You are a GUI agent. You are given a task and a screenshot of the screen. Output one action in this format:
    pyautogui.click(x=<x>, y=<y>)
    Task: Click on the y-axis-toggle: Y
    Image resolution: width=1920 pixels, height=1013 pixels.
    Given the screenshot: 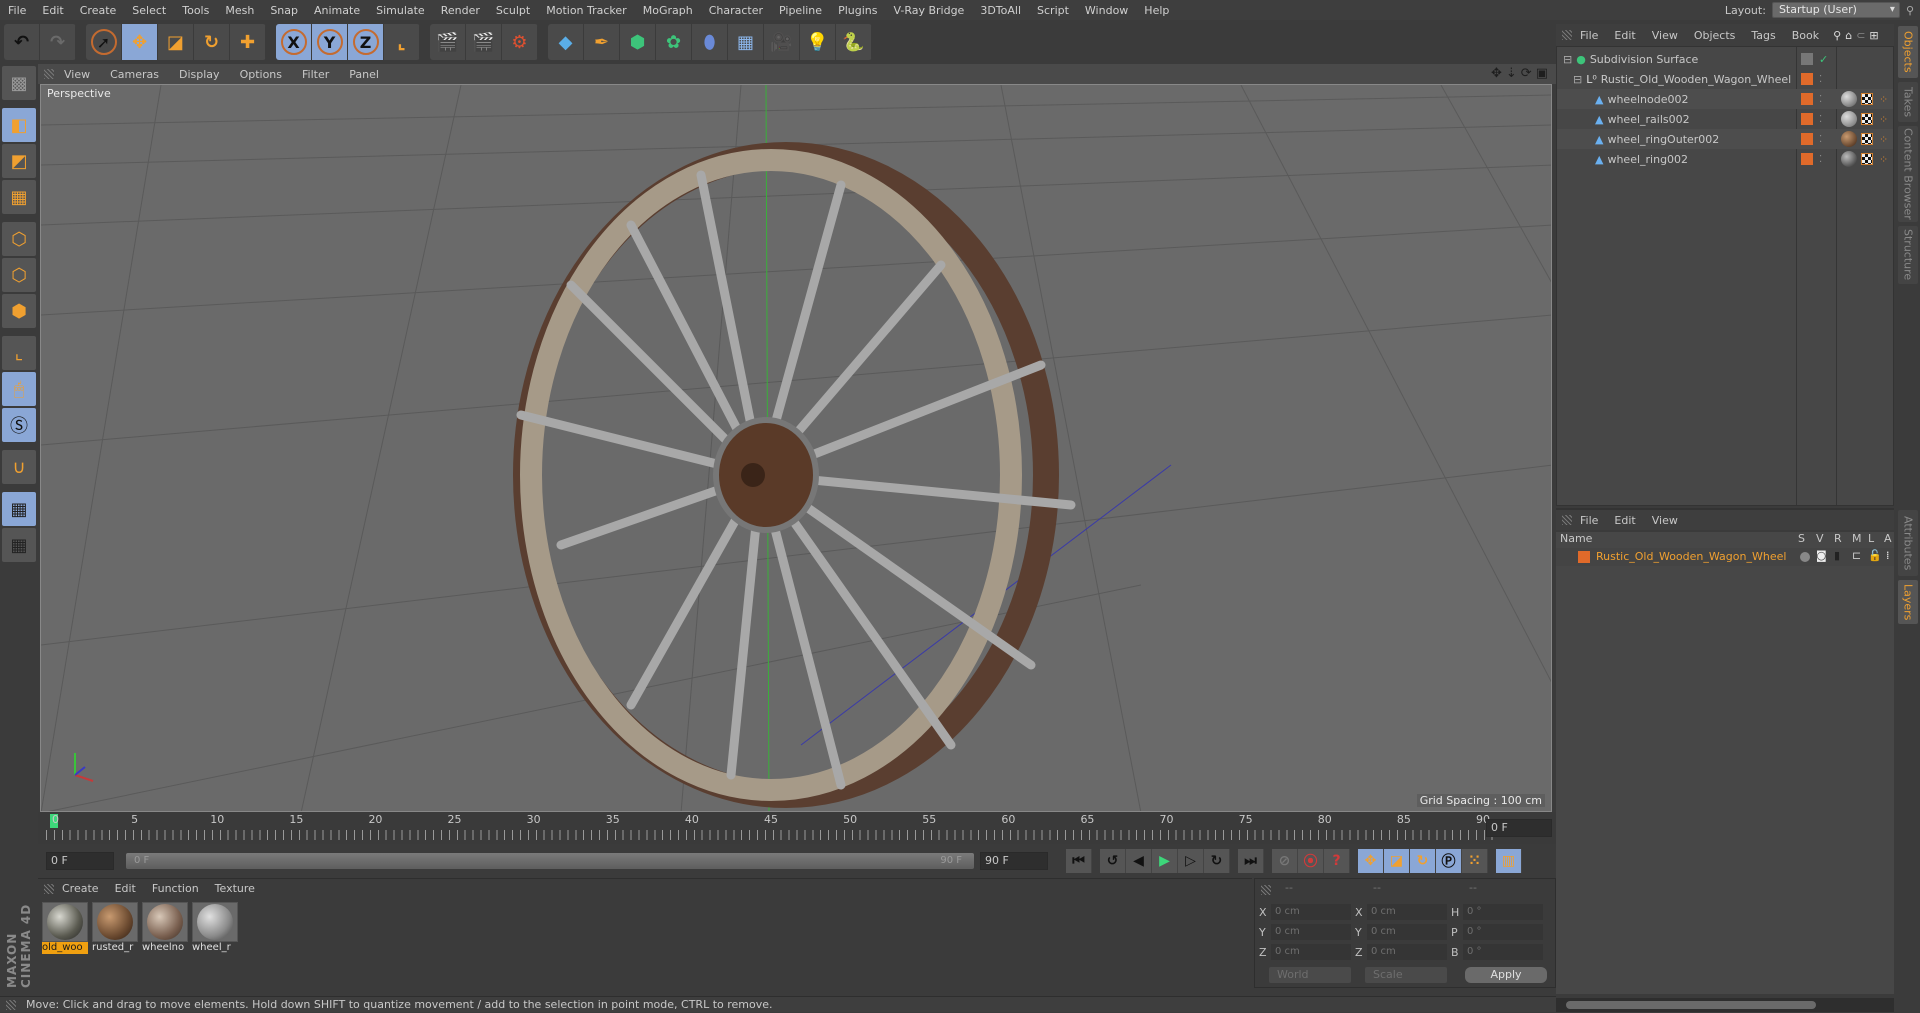 What is the action you would take?
    pyautogui.click(x=330, y=42)
    